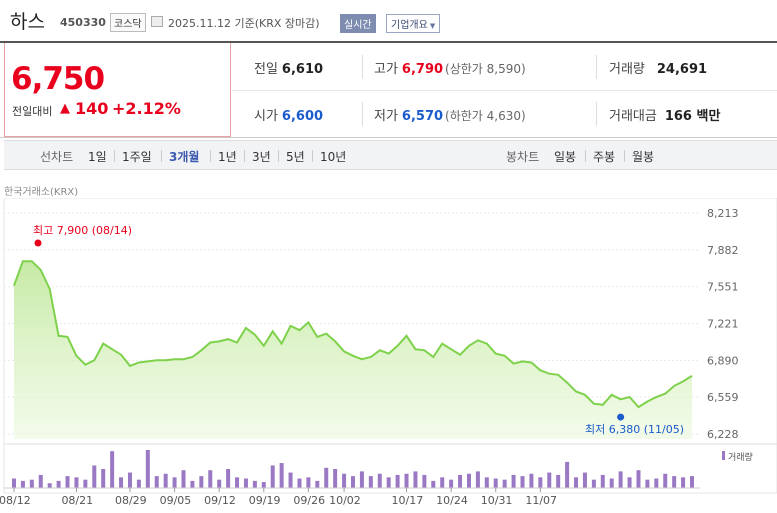 This screenshot has height=513, width=777. What do you see at coordinates (422, 116) in the screenshot?
I see `low-value: 6,570` at bounding box center [422, 116].